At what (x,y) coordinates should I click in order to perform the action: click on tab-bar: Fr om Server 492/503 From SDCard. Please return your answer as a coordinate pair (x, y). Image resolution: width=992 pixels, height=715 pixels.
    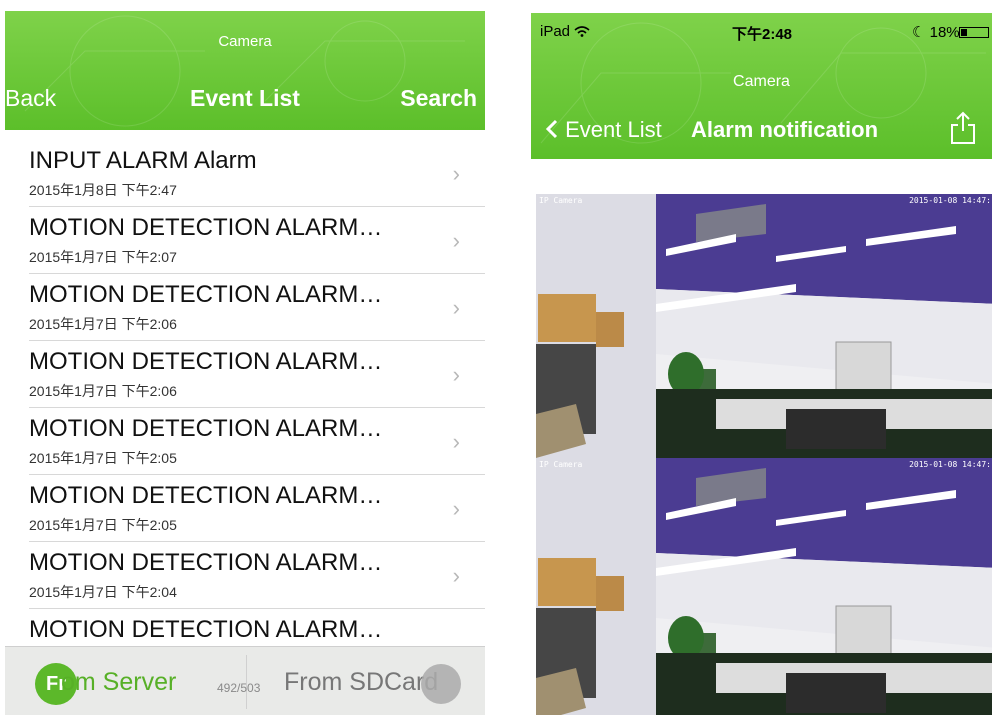
    Looking at the image, I should click on (245, 680).